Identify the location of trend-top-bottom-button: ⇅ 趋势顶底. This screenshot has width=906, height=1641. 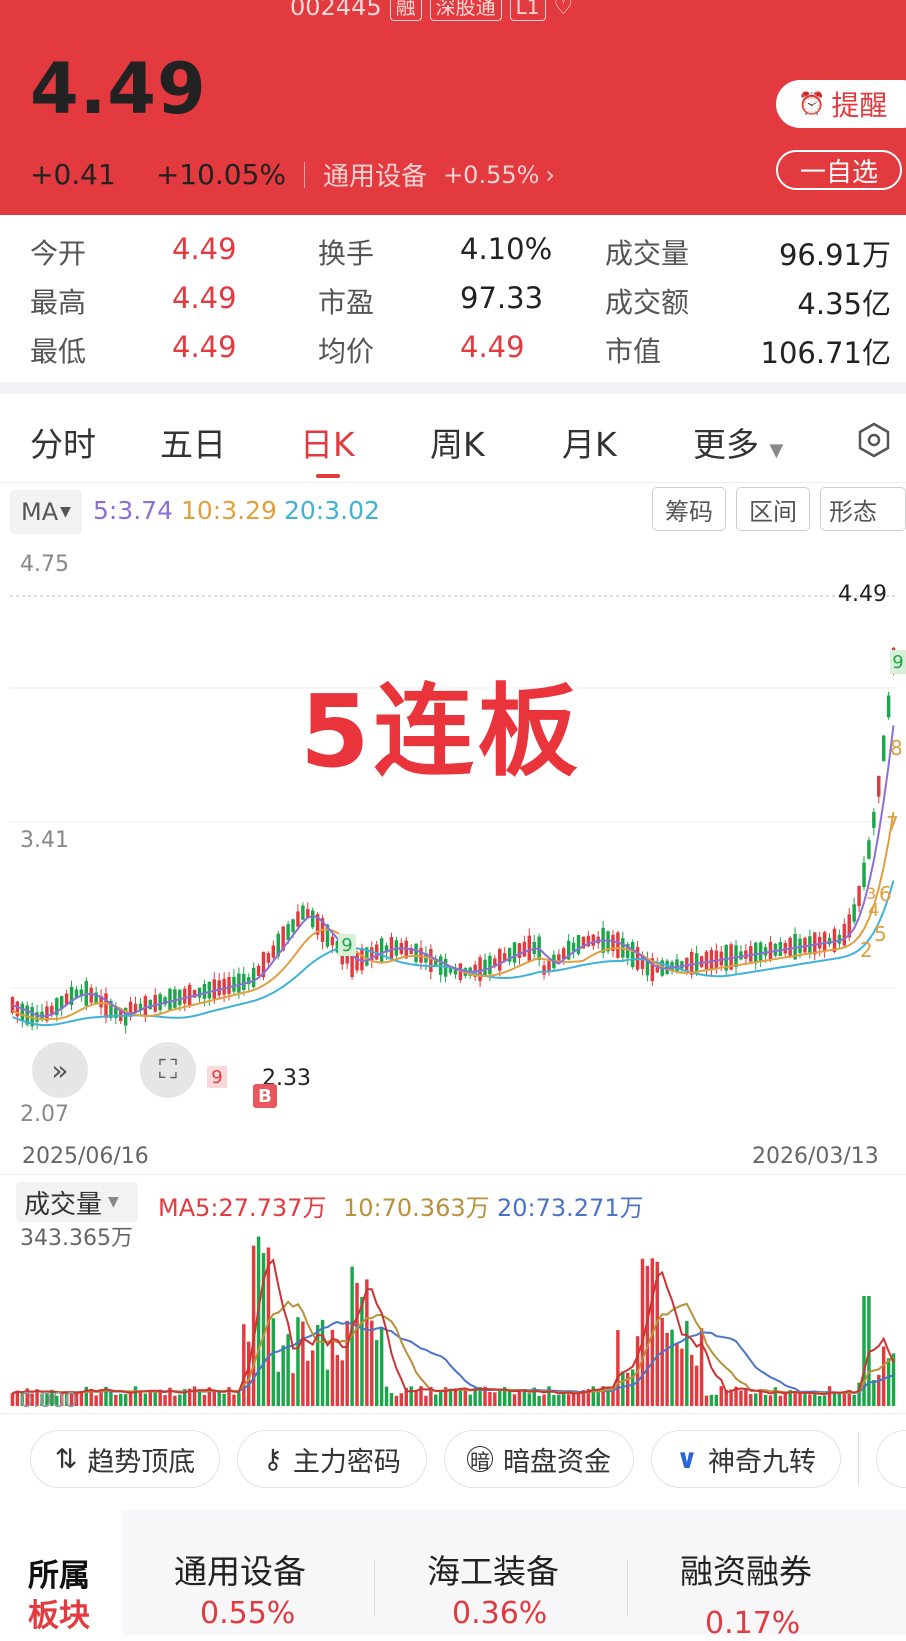
(125, 1459).